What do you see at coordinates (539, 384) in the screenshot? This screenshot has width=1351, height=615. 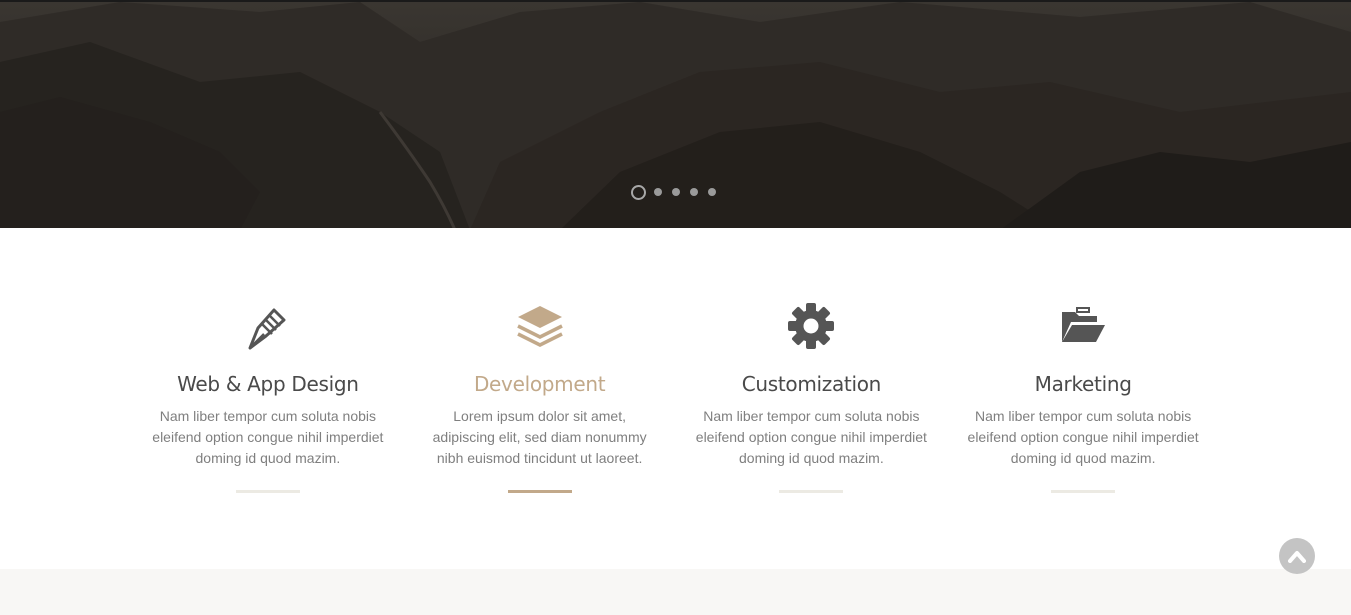 I see `service-title: Development` at bounding box center [539, 384].